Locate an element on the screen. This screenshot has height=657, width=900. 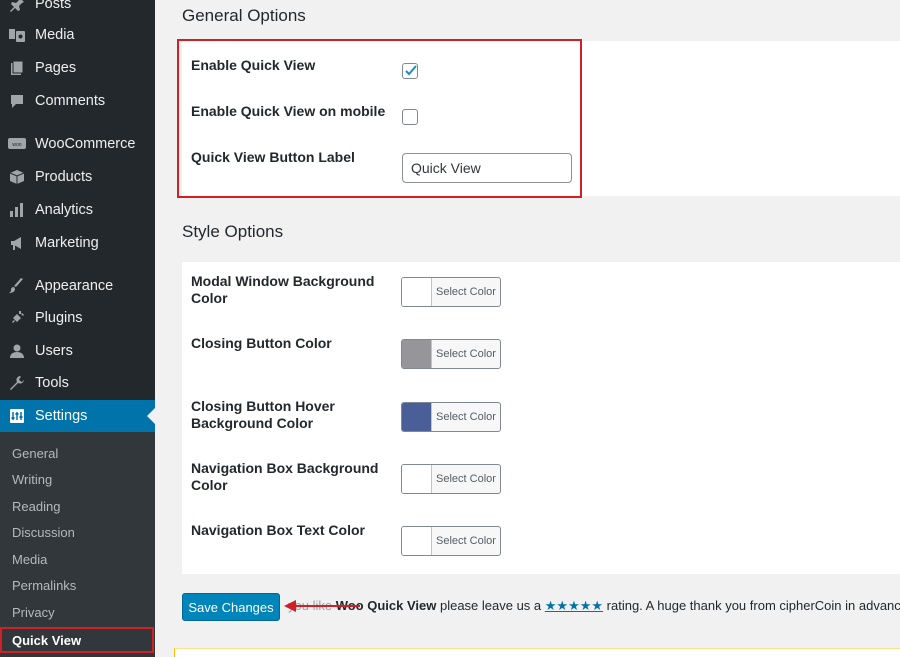
media-icon is located at coordinates (17, 35).